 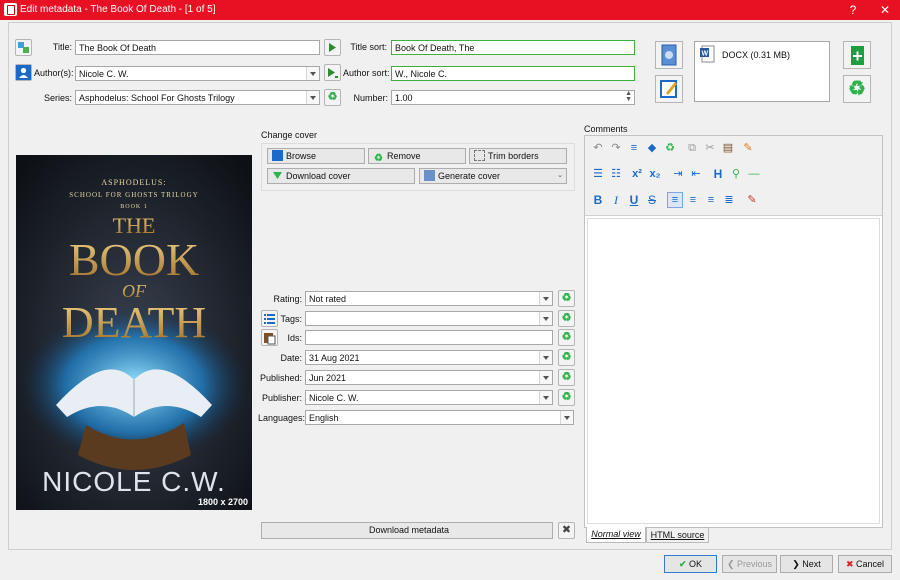 I want to click on download-metadata-button: Download metadata, so click(x=407, y=530).